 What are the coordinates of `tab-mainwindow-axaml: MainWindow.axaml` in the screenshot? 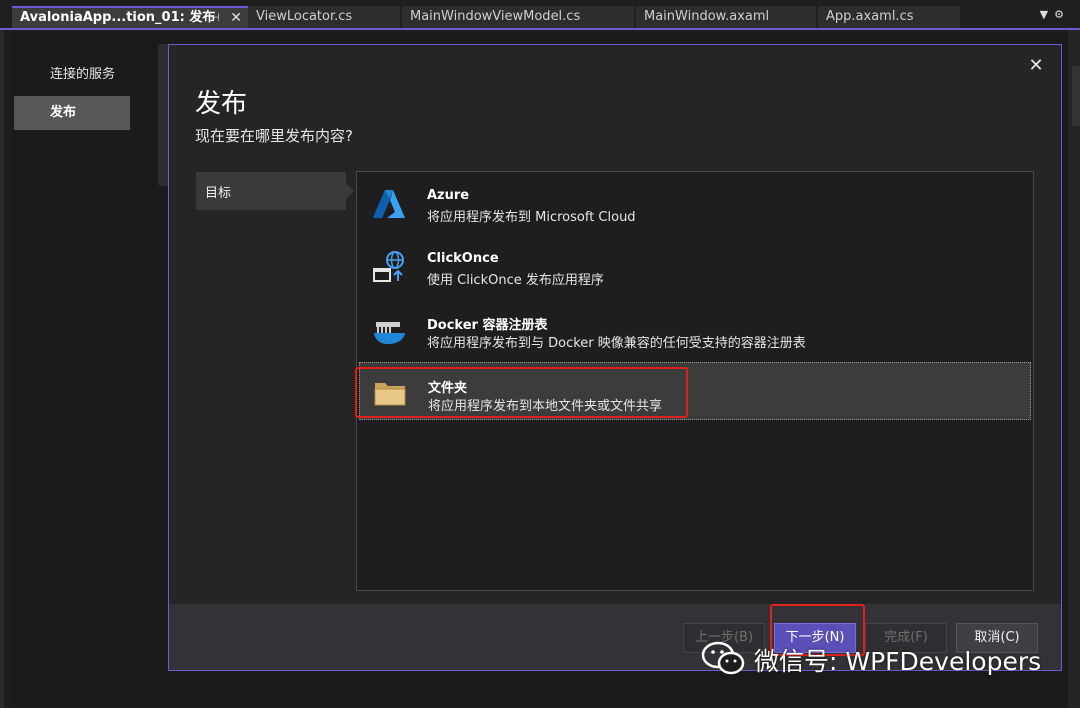 It's located at (726, 17).